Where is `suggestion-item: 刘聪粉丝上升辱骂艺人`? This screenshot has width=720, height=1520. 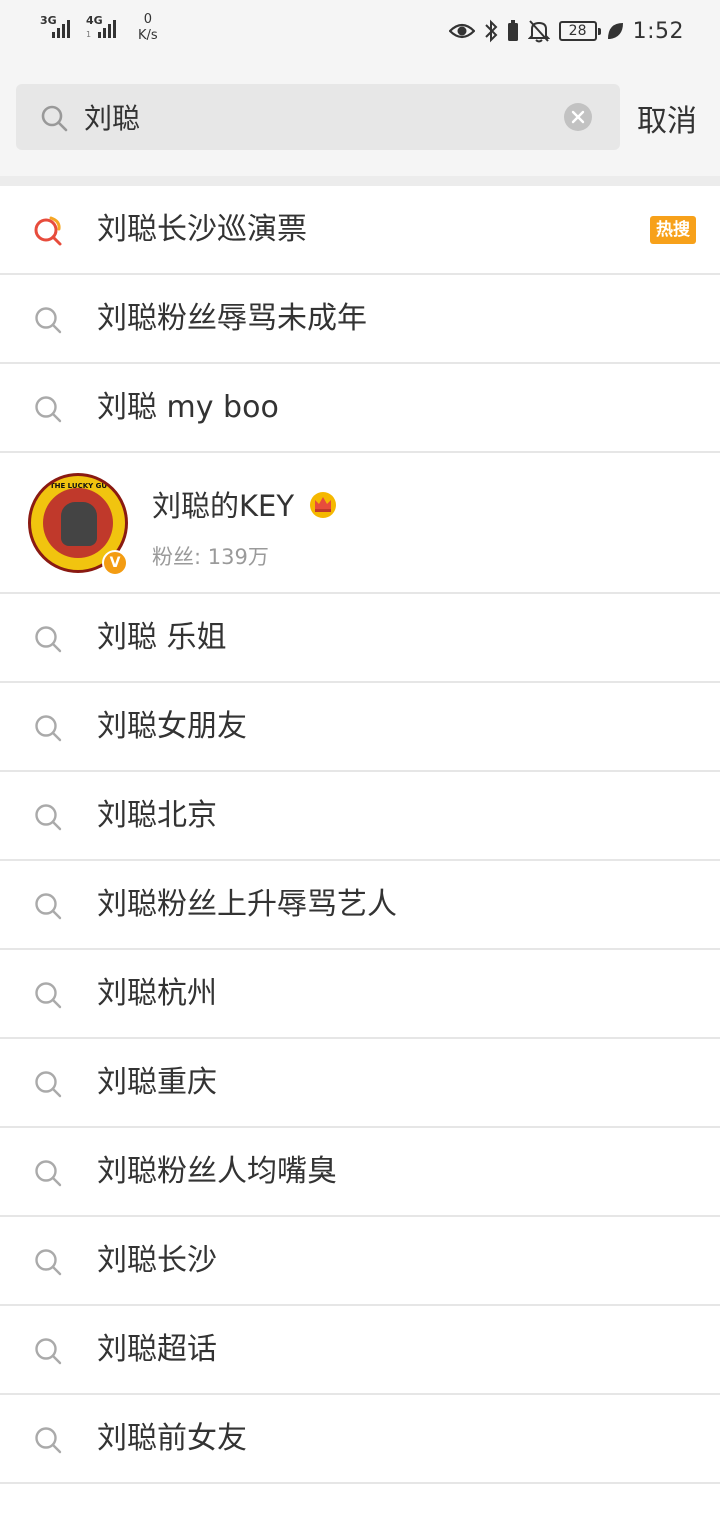 suggestion-item: 刘聪粉丝上升辱骂艺人 is located at coordinates (360, 905).